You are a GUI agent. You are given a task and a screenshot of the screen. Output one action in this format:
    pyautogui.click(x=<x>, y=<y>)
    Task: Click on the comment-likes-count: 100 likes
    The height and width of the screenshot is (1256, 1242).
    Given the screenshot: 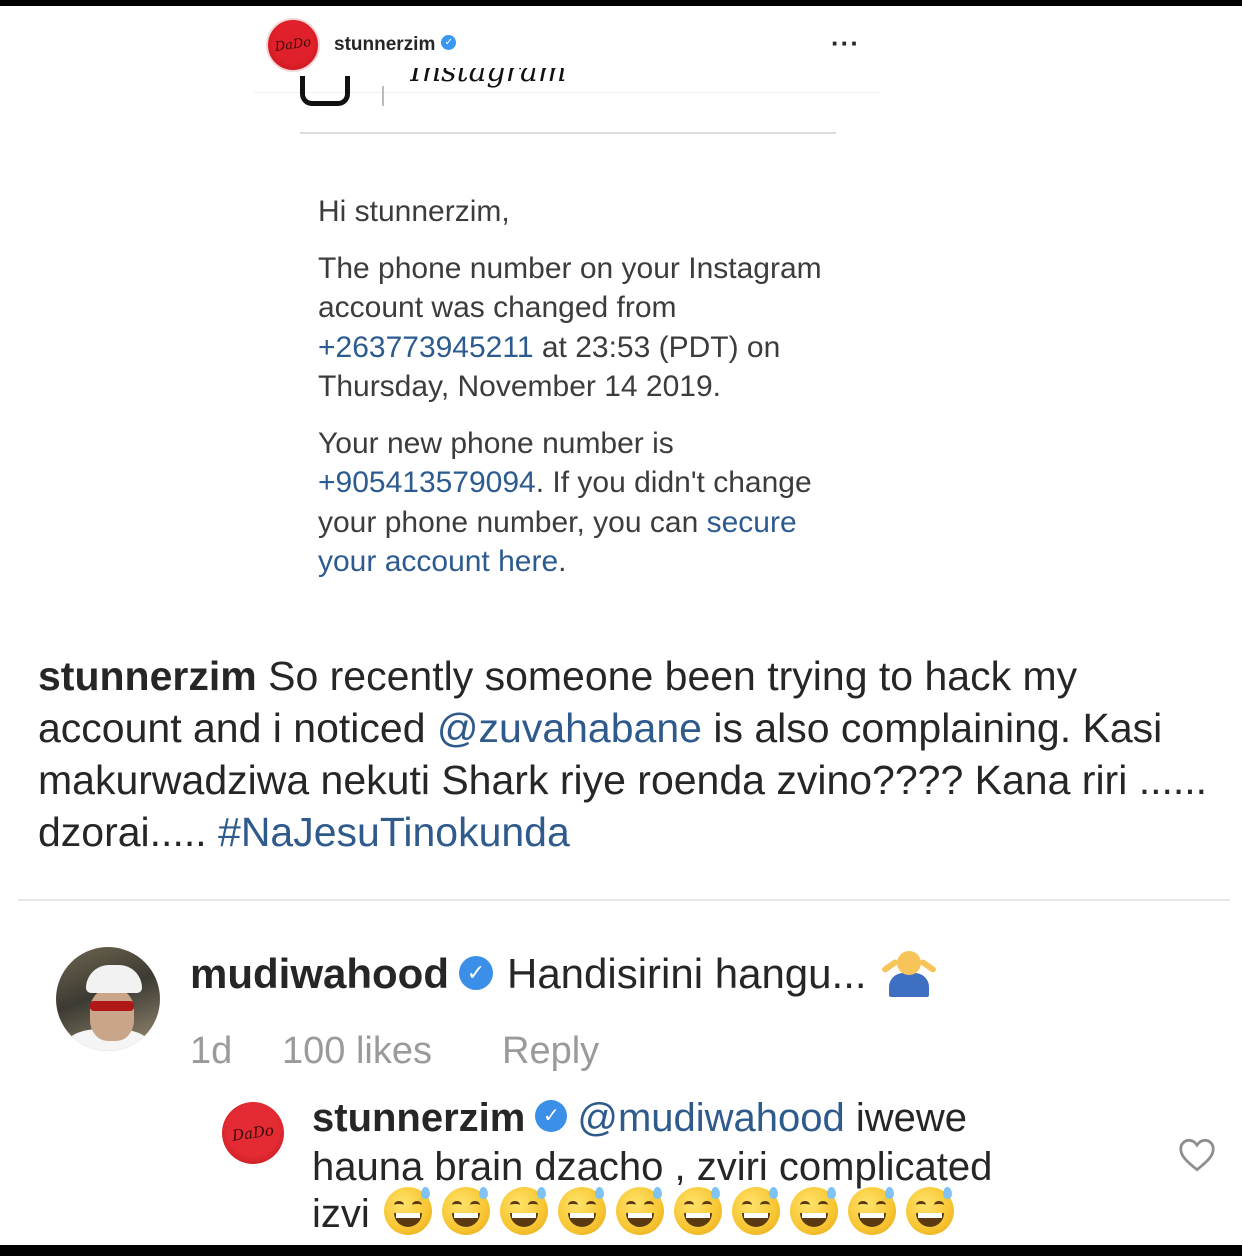 What is the action you would take?
    pyautogui.click(x=357, y=1051)
    